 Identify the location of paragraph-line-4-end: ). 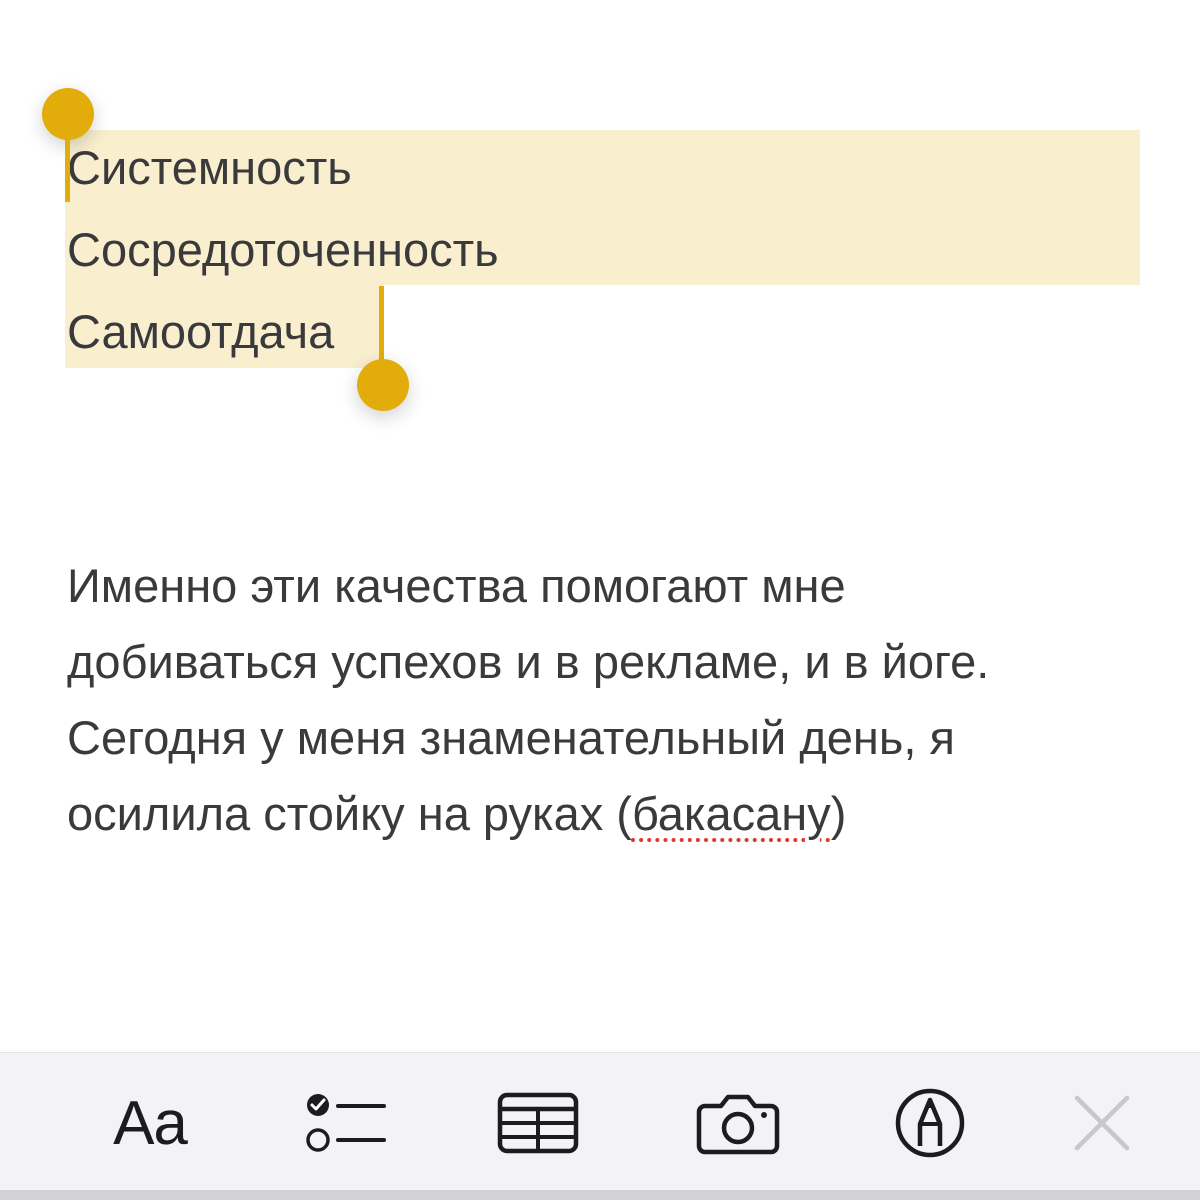
(838, 813).